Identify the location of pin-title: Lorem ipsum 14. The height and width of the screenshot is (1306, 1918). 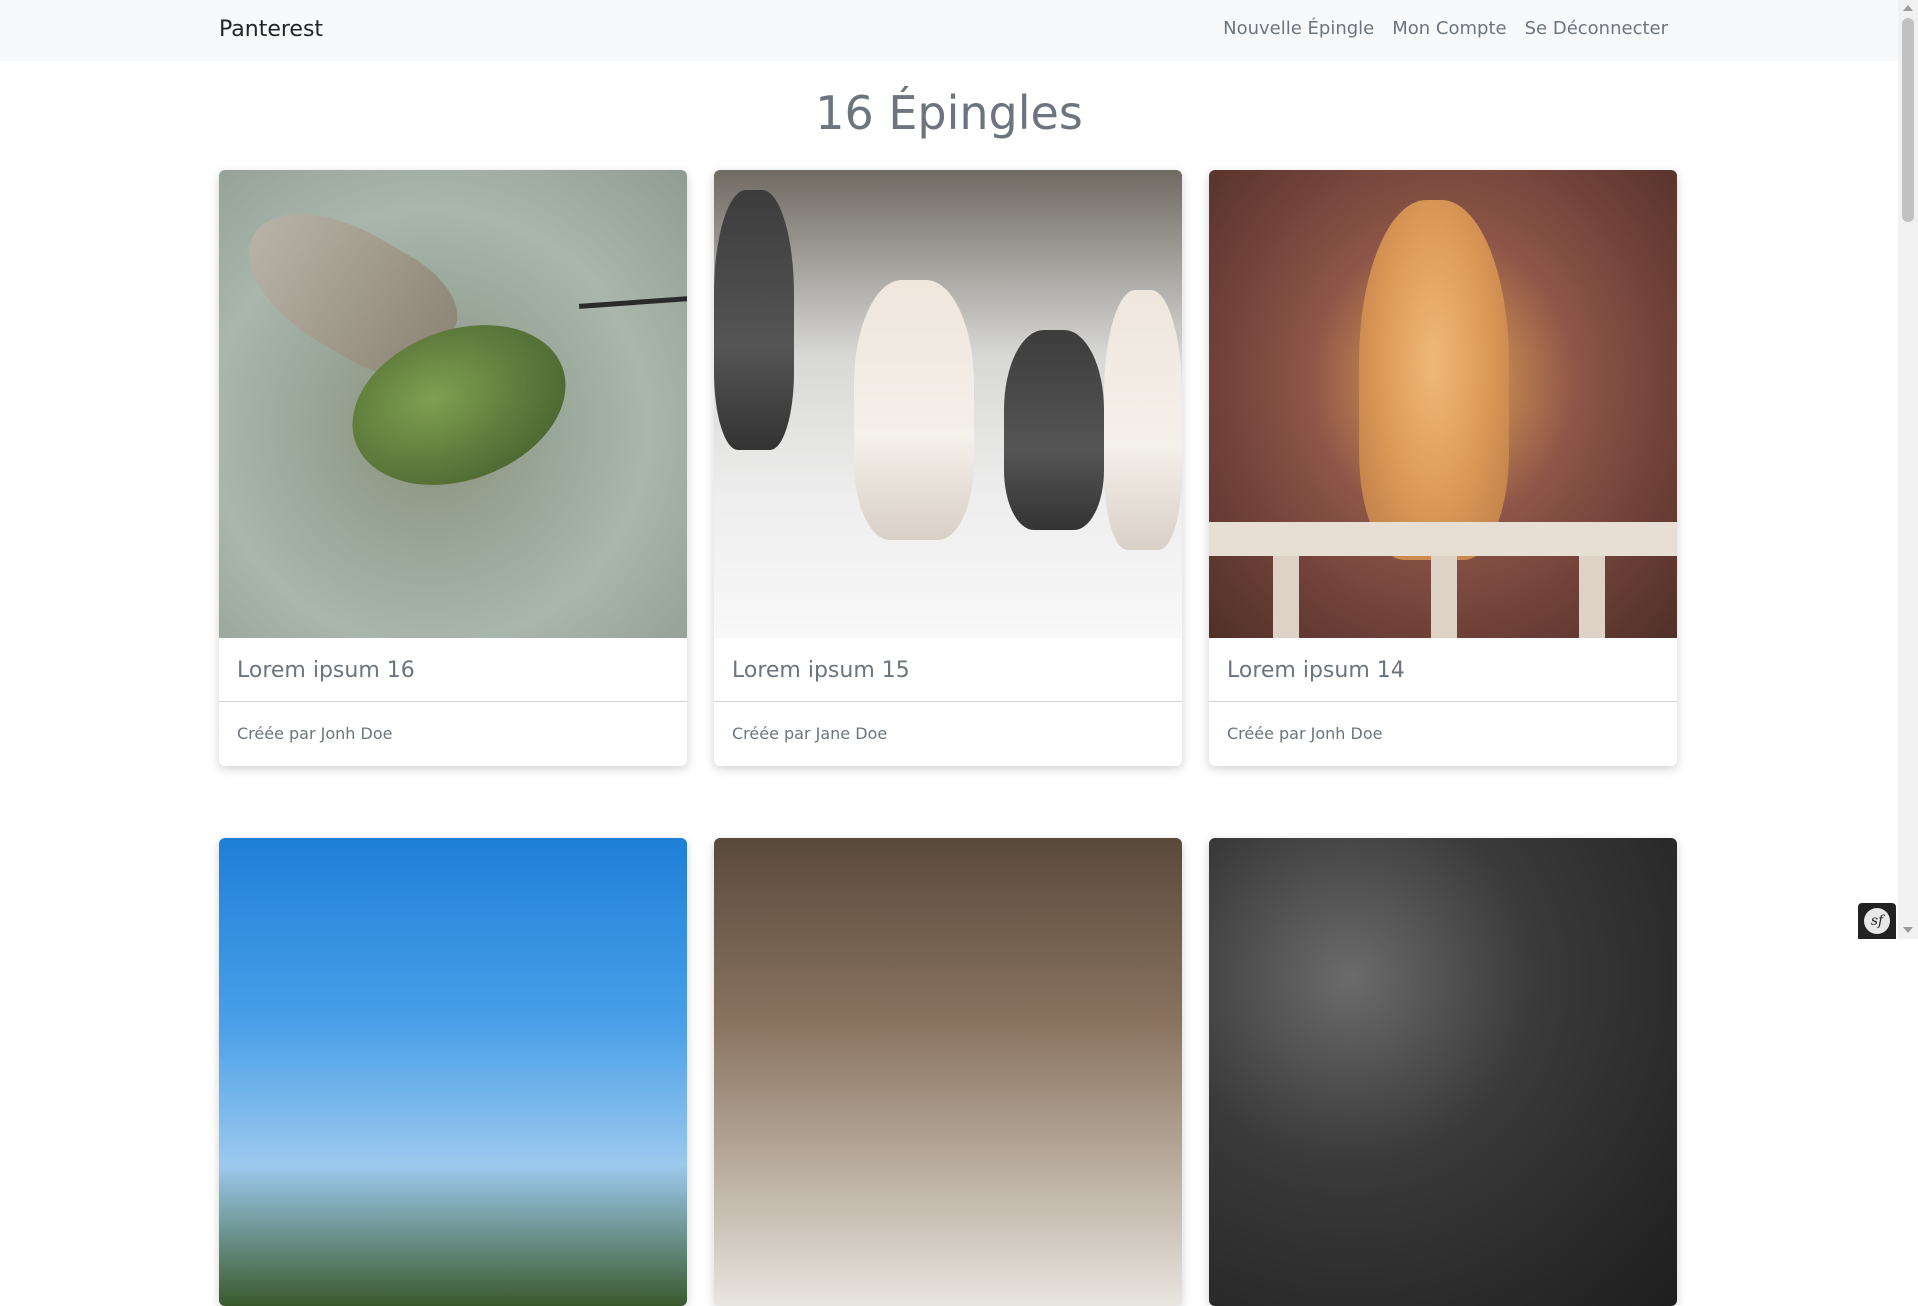
(1443, 670).